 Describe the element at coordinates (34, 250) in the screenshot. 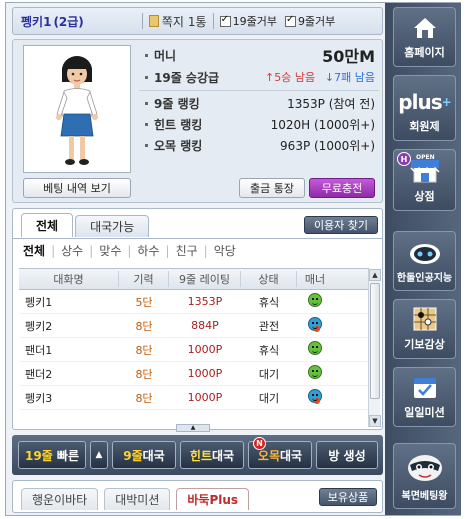

I see `filter-all: 전체` at that location.